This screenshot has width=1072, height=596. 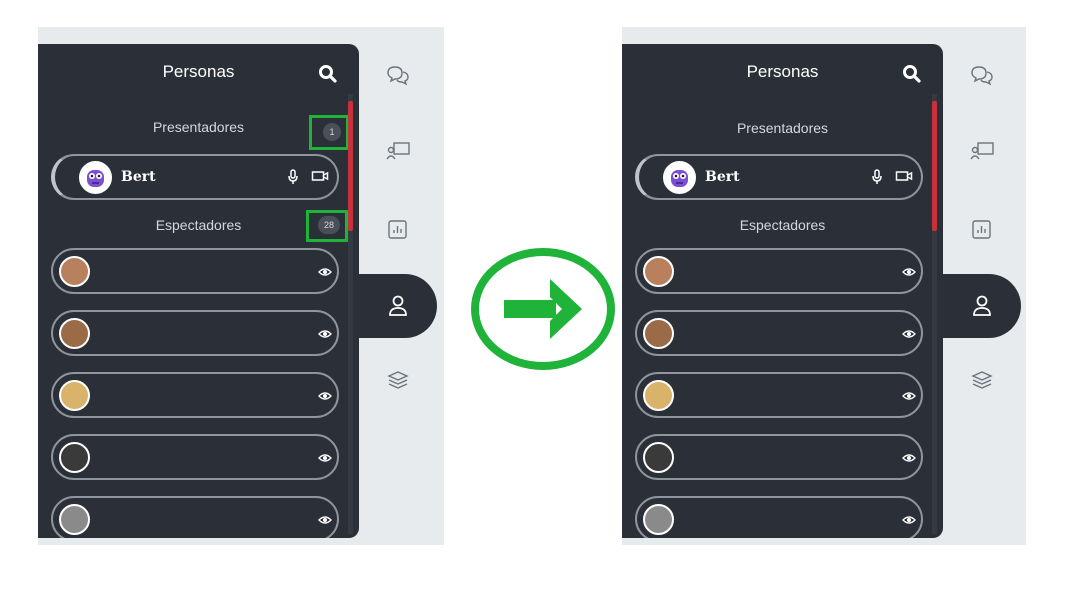 I want to click on viewers-section-title: Espectadores, so click(x=782, y=225).